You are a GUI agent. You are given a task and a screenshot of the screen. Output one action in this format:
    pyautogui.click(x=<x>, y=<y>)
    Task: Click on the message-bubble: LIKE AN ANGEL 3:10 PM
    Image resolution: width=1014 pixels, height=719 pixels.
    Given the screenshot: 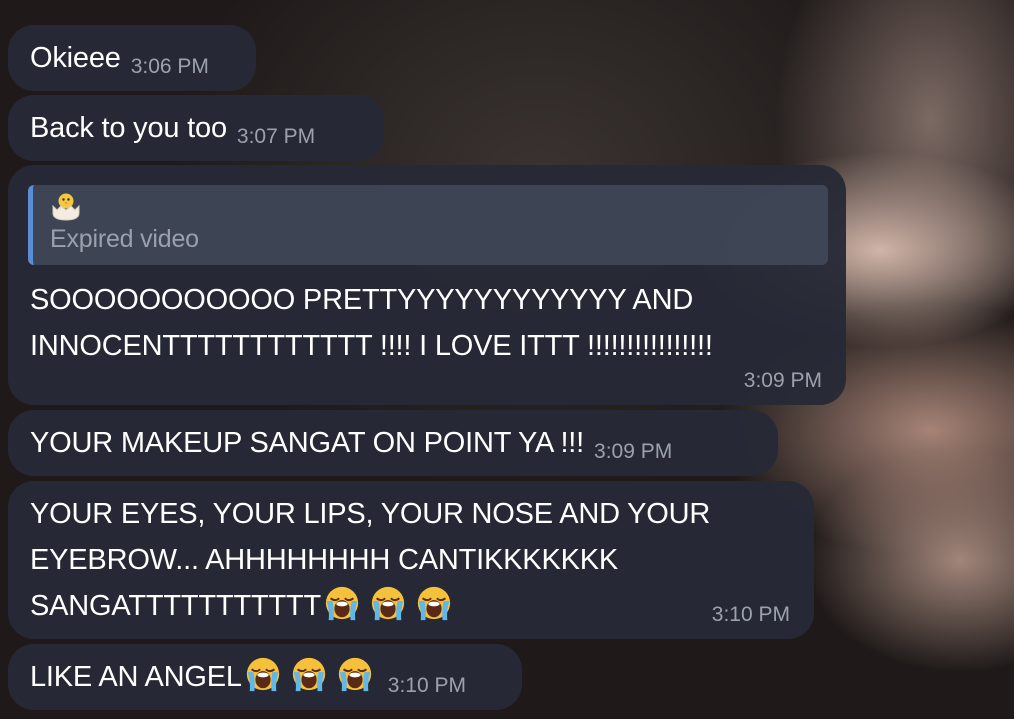 What is the action you would take?
    pyautogui.click(x=265, y=677)
    